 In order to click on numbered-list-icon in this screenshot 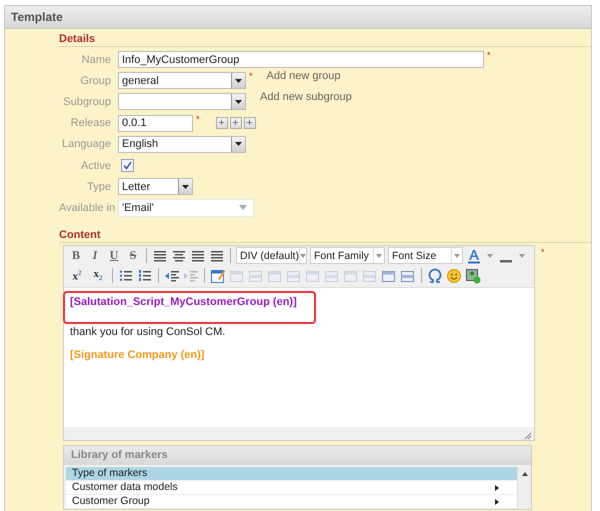, I will do `click(145, 276)`.